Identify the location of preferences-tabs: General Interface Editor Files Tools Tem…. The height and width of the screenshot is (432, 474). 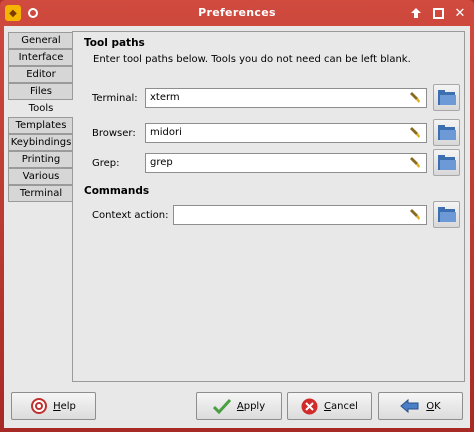
(40, 117).